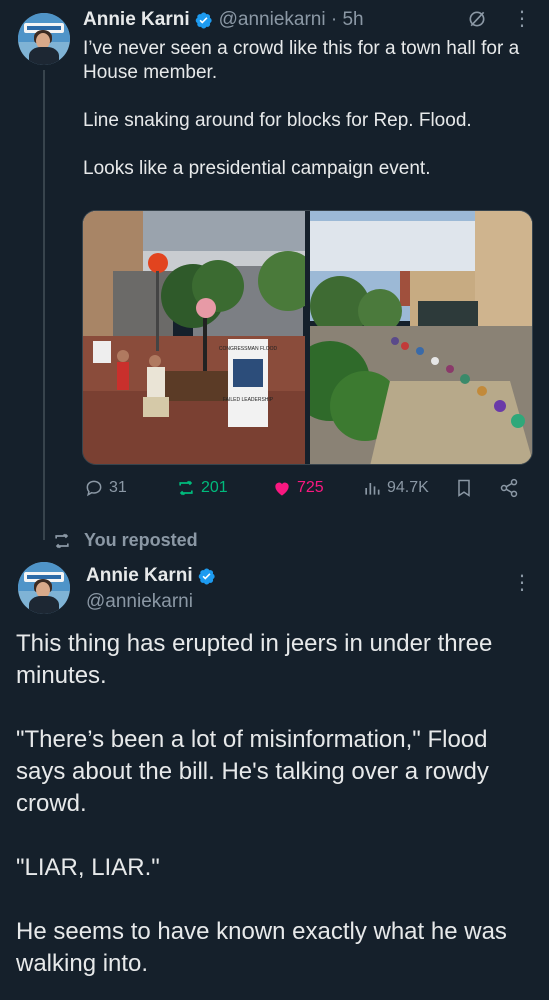 The width and height of the screenshot is (549, 1000). Describe the element at coordinates (291, 20) in the screenshot. I see `handle-and-time: @anniekarni · 5h` at that location.